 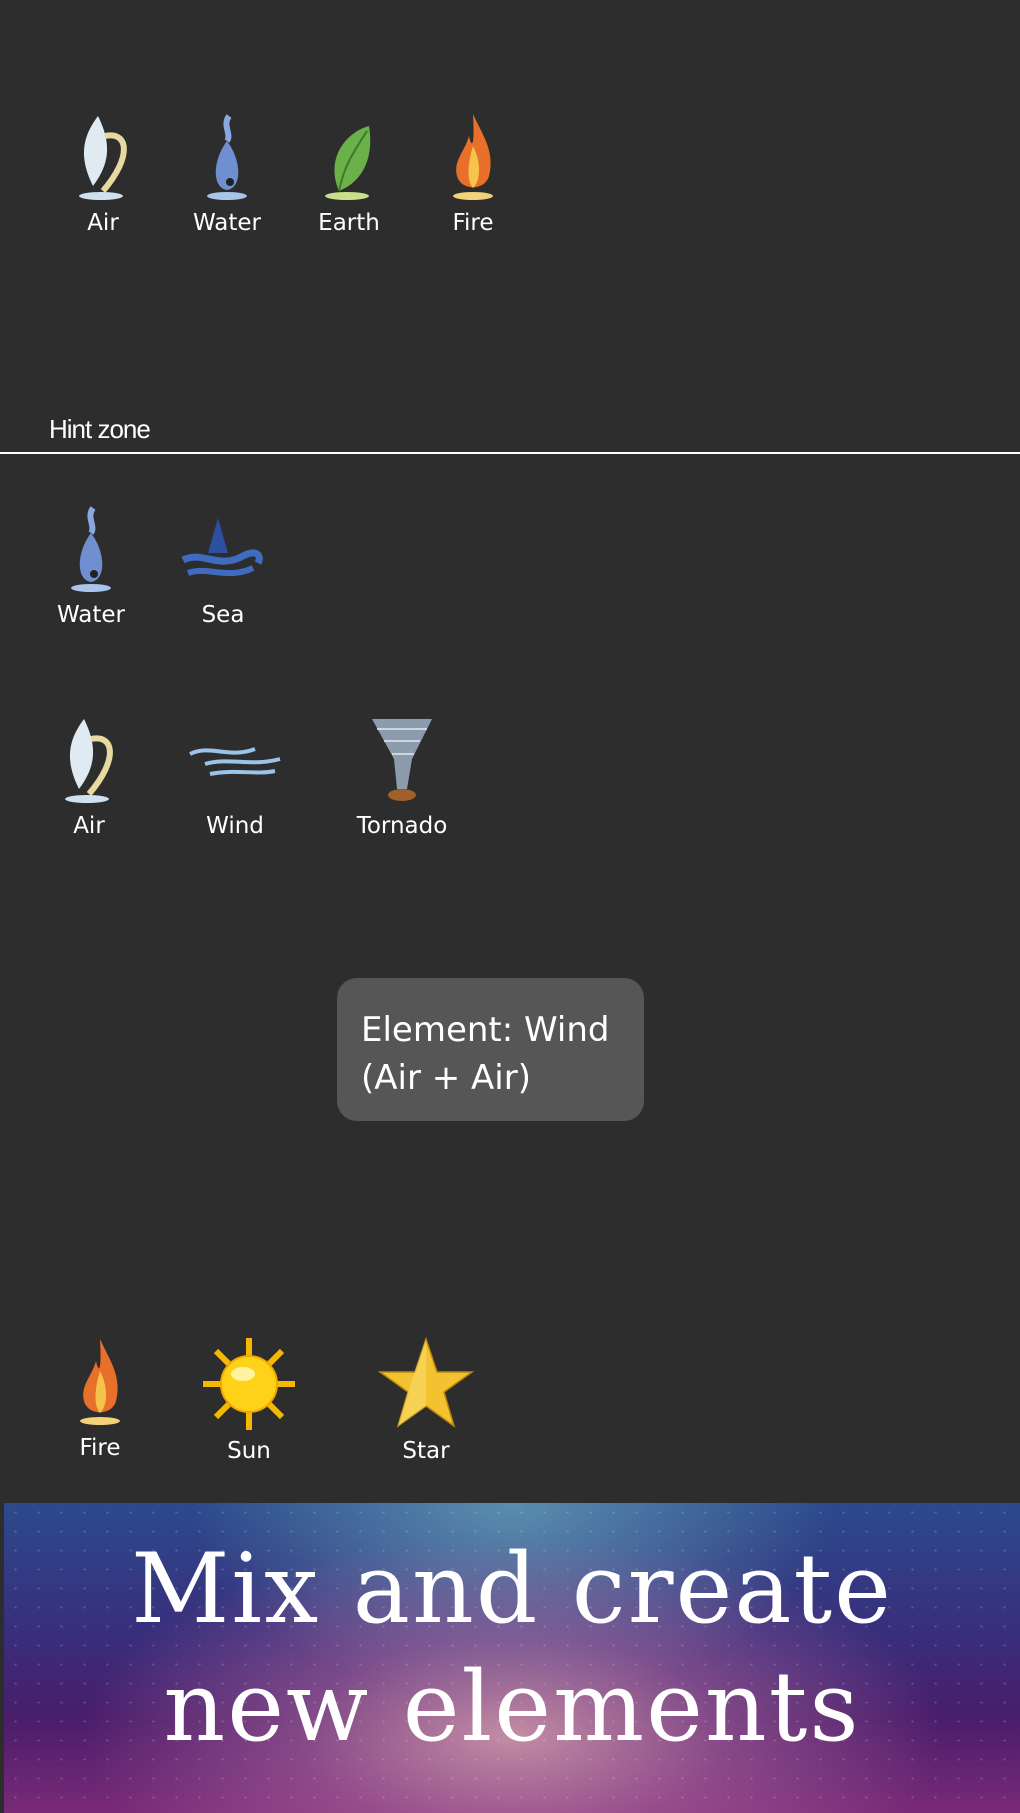 I want to click on element-label: Star, so click(x=426, y=1451).